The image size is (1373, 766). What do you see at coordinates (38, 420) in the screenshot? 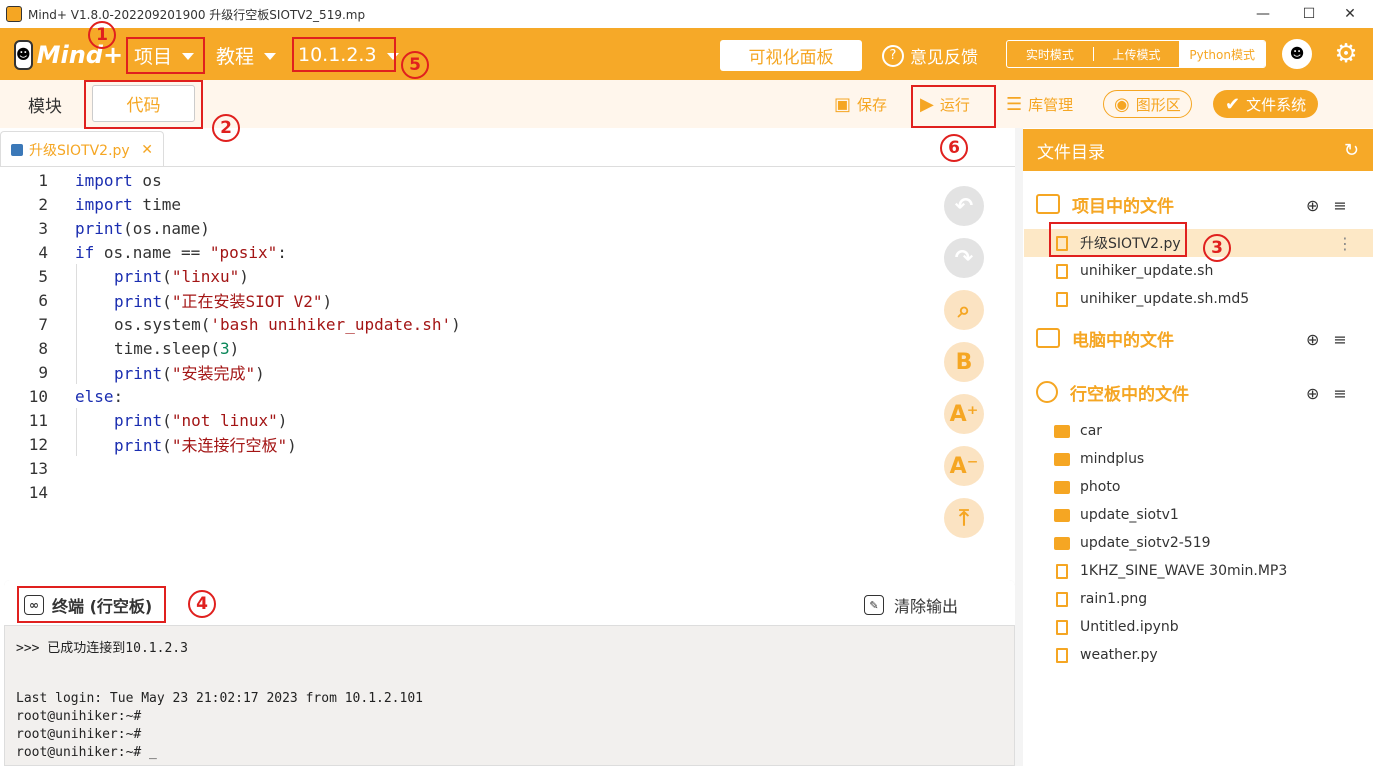
I see `line-number: 11` at bounding box center [38, 420].